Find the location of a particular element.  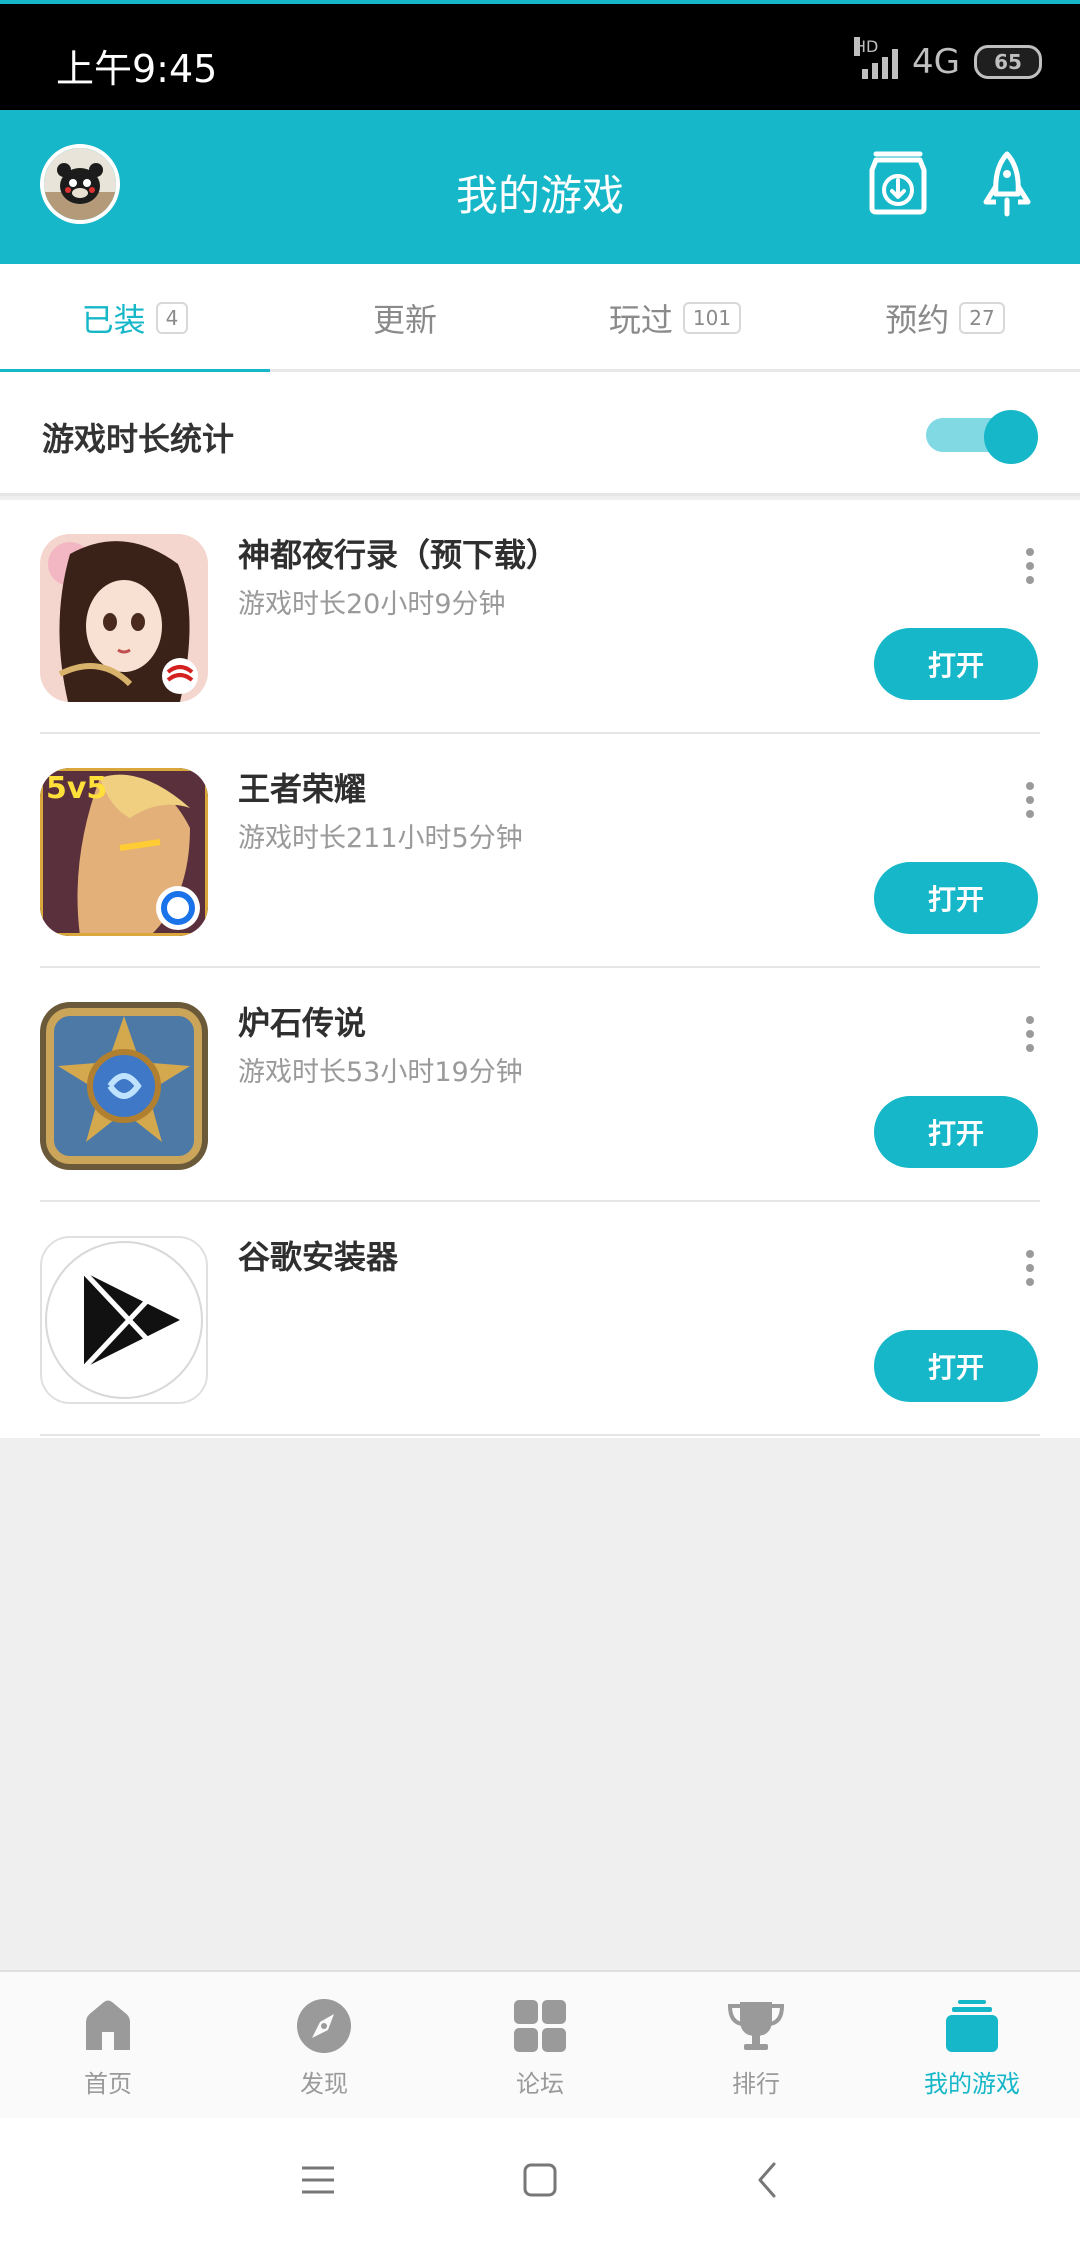

tab-installed: 已装 4 is located at coordinates (135, 319).